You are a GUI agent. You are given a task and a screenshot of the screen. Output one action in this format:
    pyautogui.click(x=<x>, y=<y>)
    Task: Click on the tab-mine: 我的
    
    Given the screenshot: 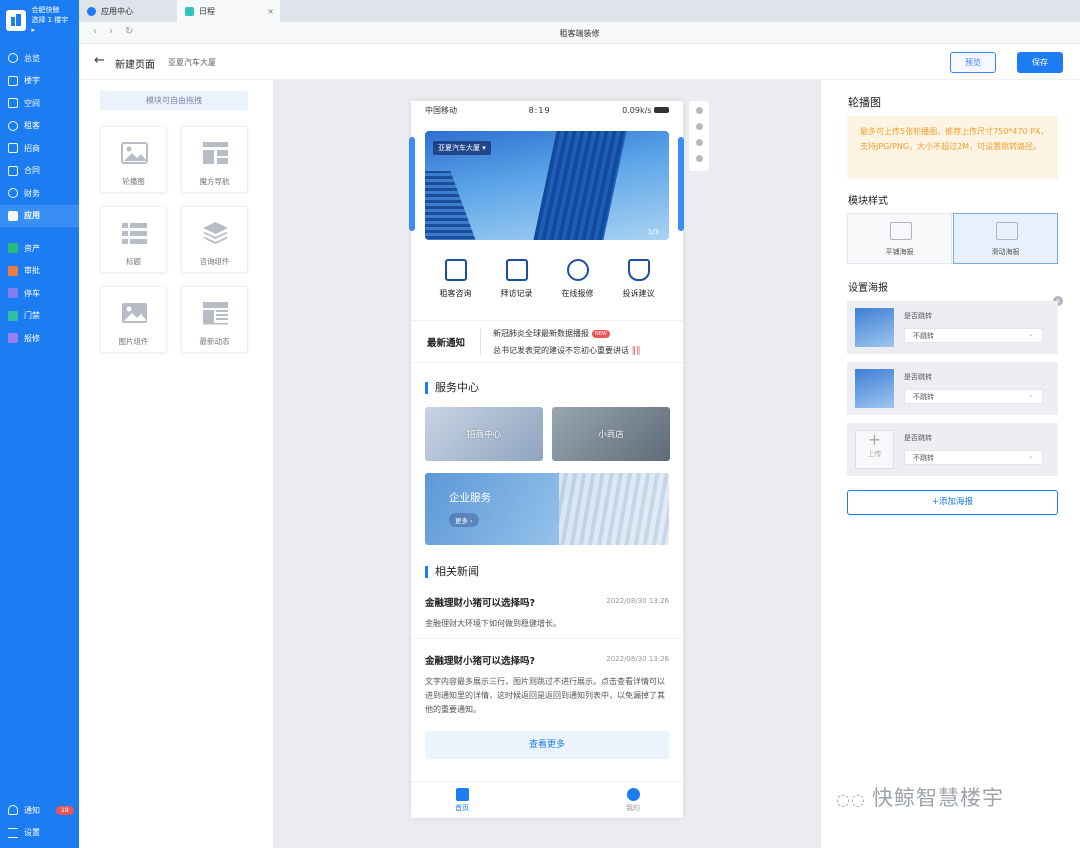 What is the action you would take?
    pyautogui.click(x=633, y=800)
    